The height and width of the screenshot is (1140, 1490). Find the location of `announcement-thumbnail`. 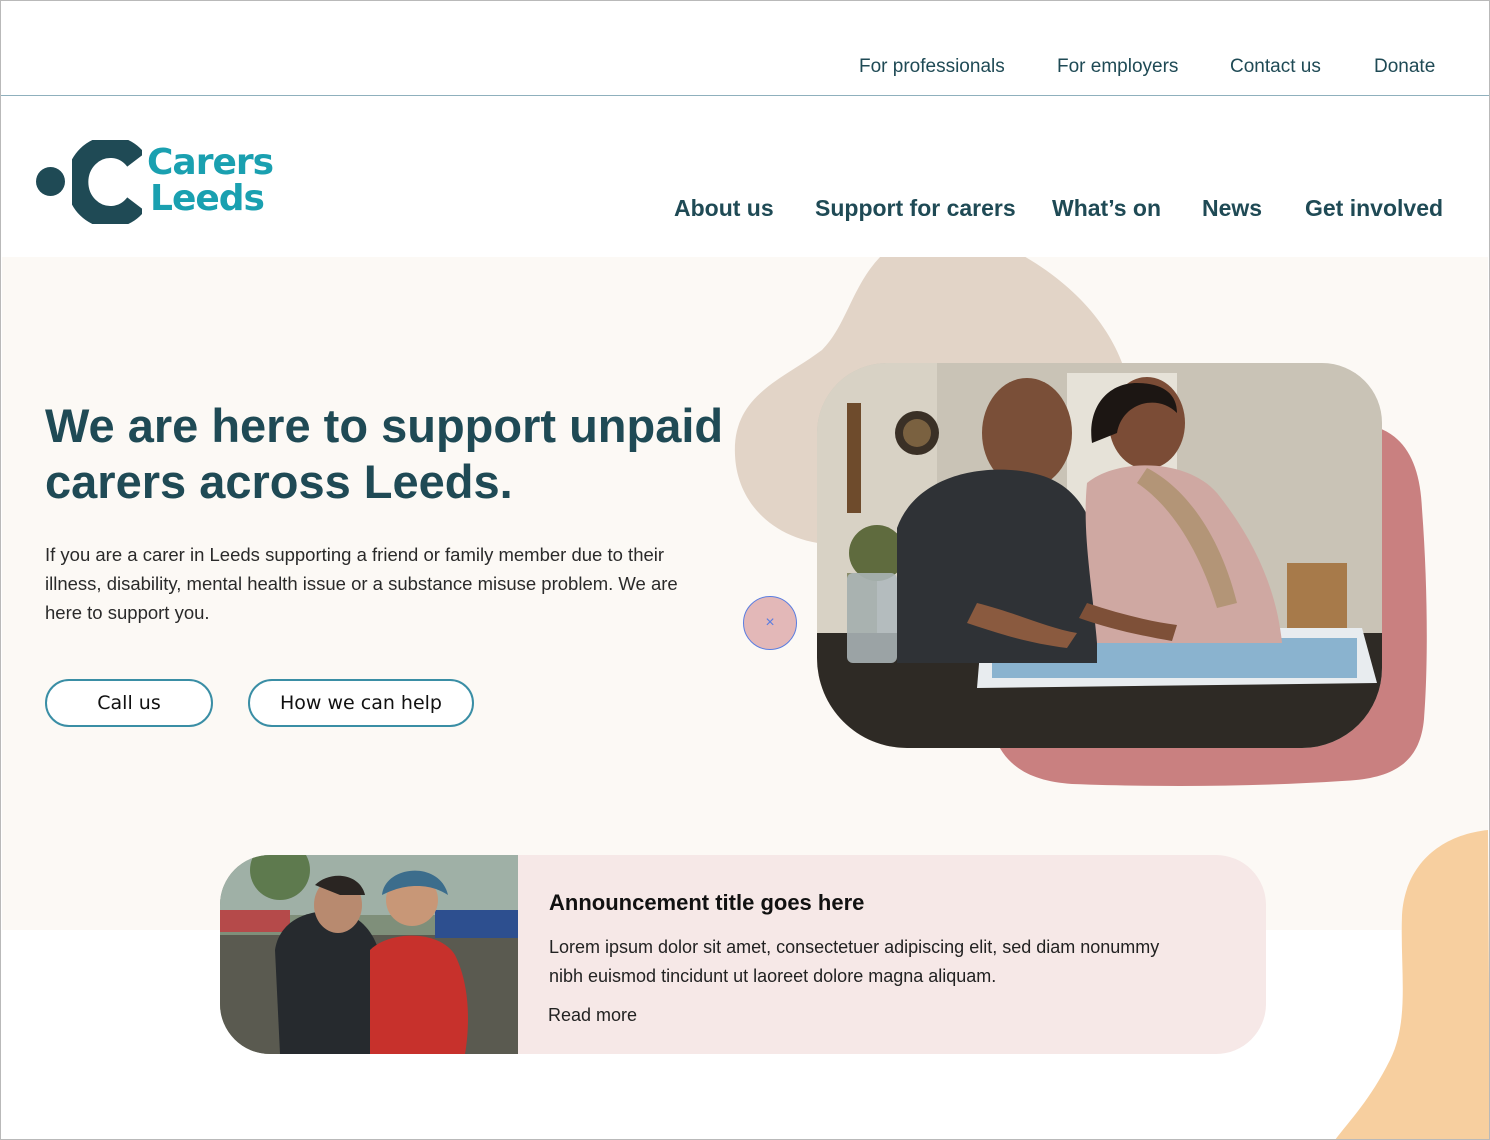

announcement-thumbnail is located at coordinates (369, 954).